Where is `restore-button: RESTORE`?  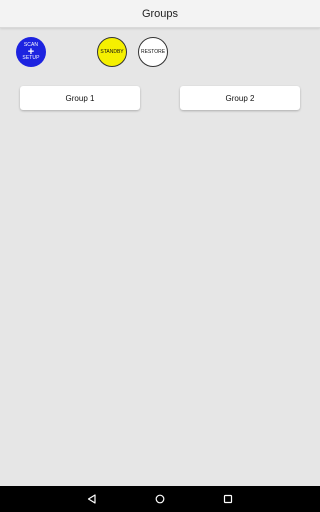 restore-button: RESTORE is located at coordinates (153, 52).